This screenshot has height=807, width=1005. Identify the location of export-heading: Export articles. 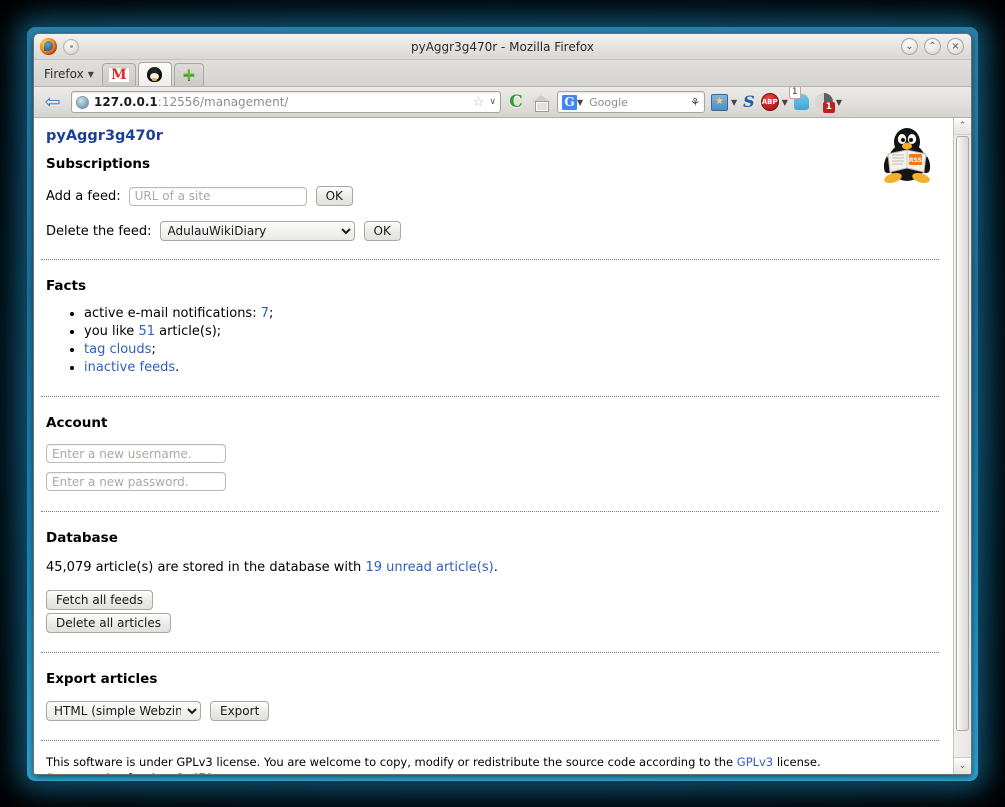
(102, 679).